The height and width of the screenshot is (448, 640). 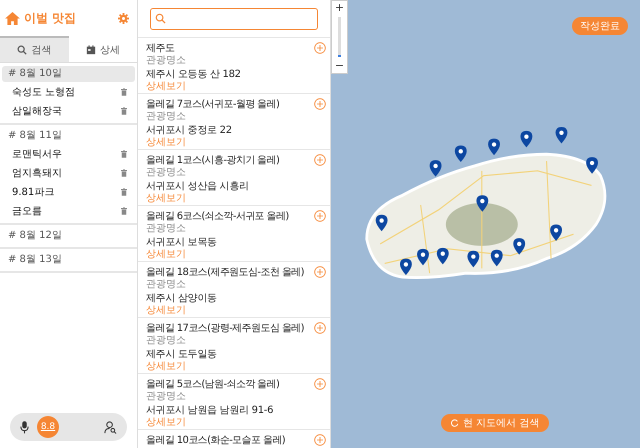 I want to click on app-title: 이벌 맛집, so click(x=51, y=18).